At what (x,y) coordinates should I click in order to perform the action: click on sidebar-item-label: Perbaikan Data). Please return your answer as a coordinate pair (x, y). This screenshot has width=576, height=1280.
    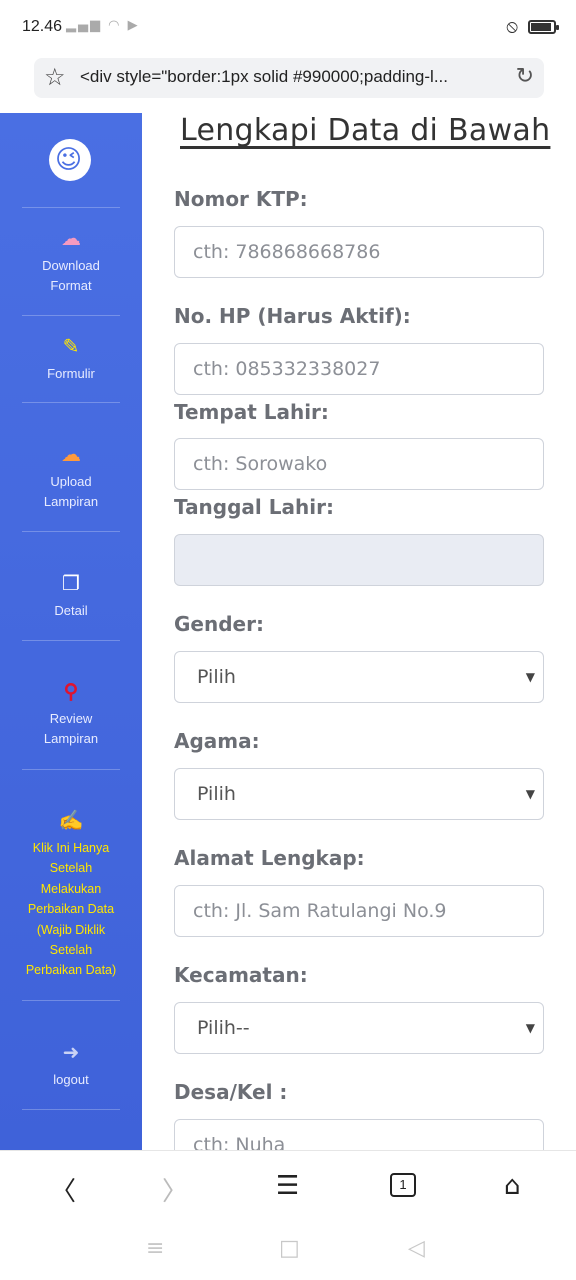
    Looking at the image, I should click on (71, 970).